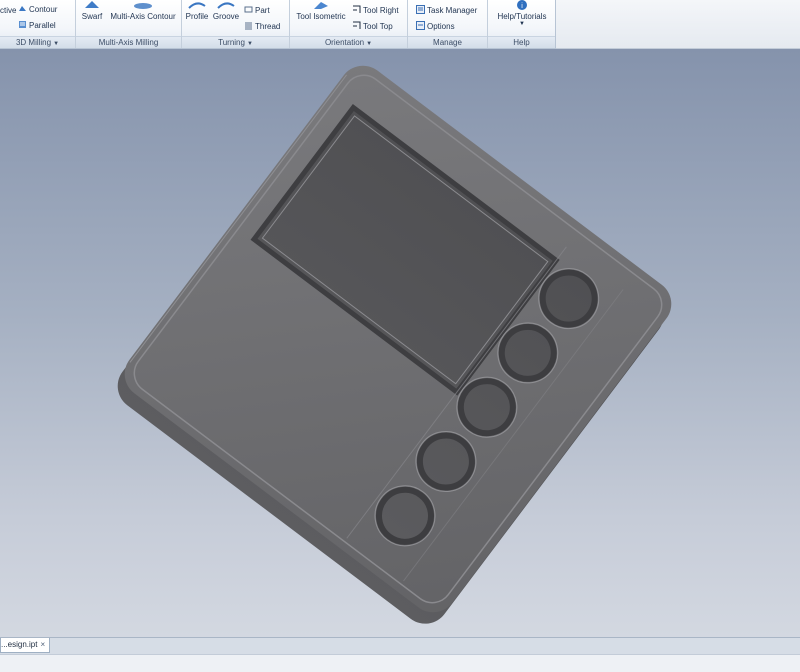 The width and height of the screenshot is (800, 672). What do you see at coordinates (321, 16) in the screenshot?
I see `tool-isometric-label: Tool Isometric` at bounding box center [321, 16].